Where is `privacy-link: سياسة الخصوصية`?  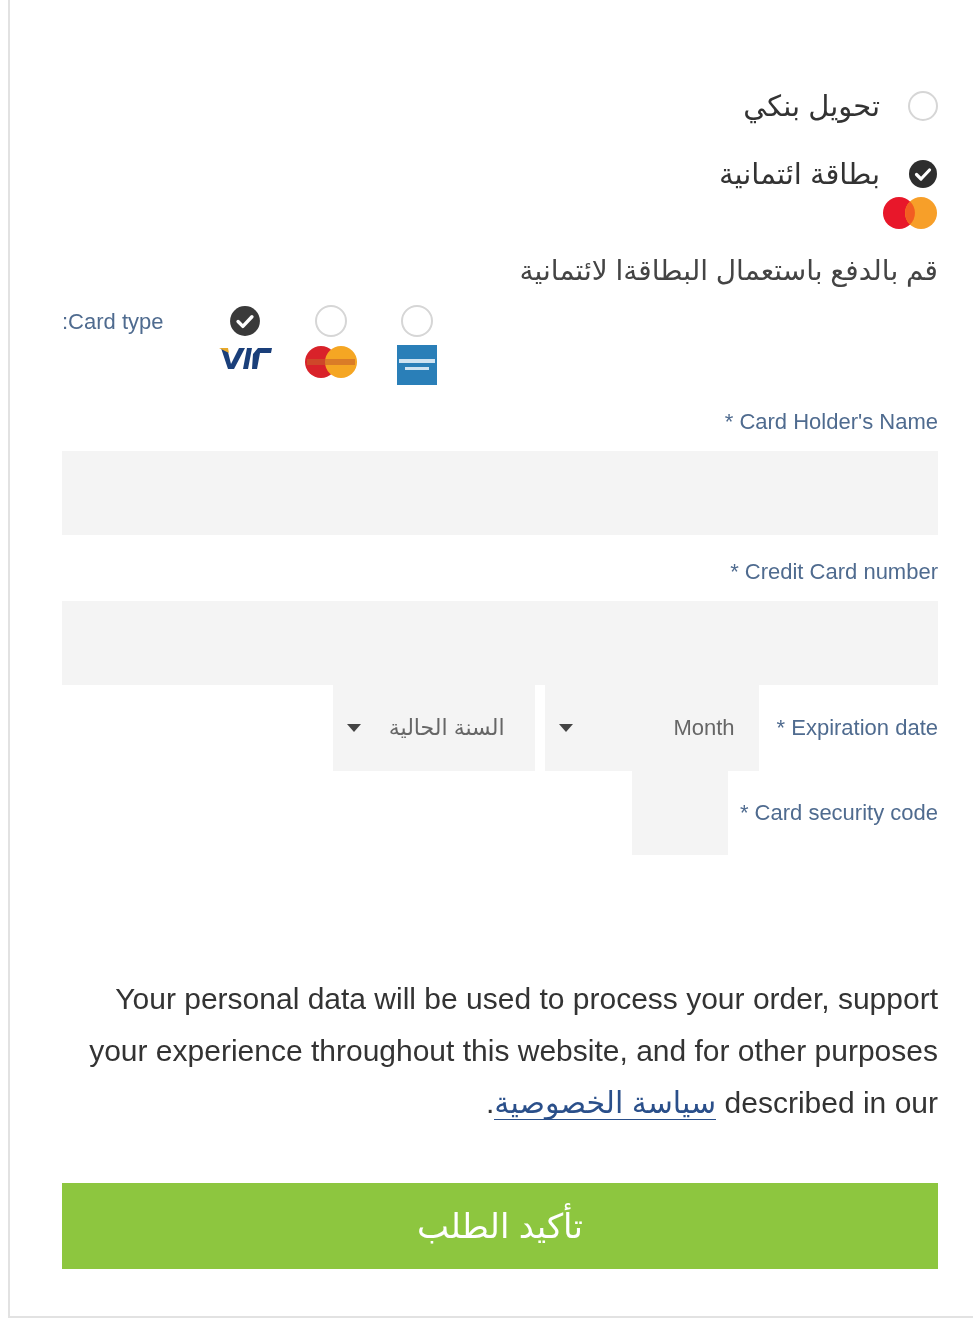 privacy-link: سياسة الخصوصية is located at coordinates (605, 1103).